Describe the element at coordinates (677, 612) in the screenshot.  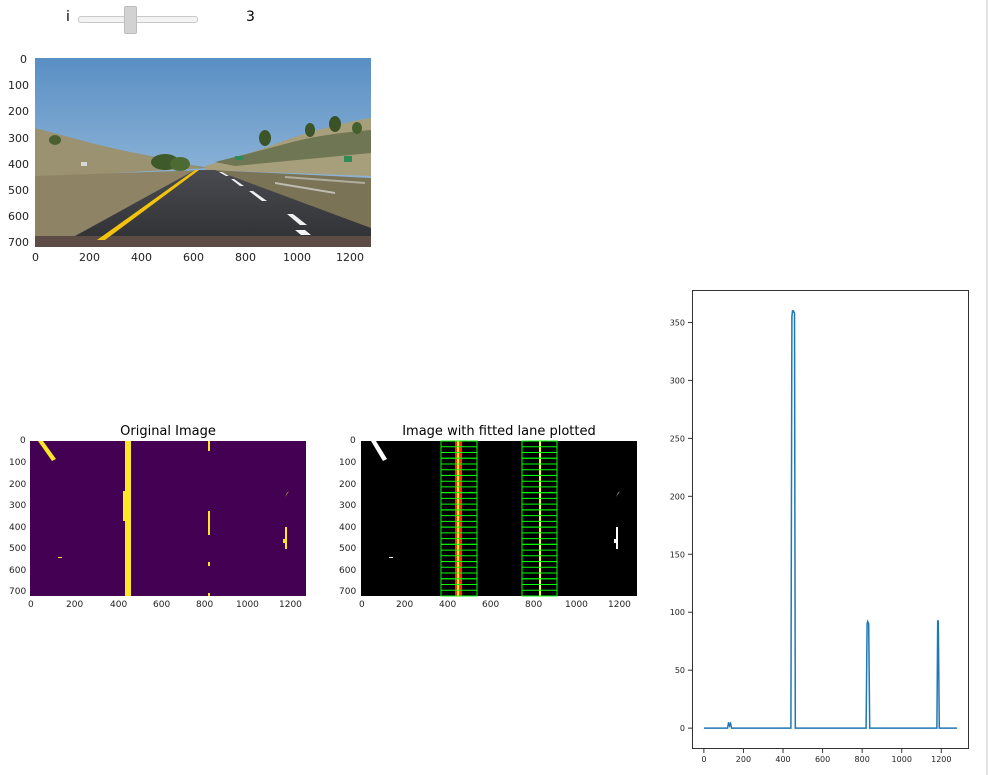
I see `hist-ytick-label: 100` at that location.